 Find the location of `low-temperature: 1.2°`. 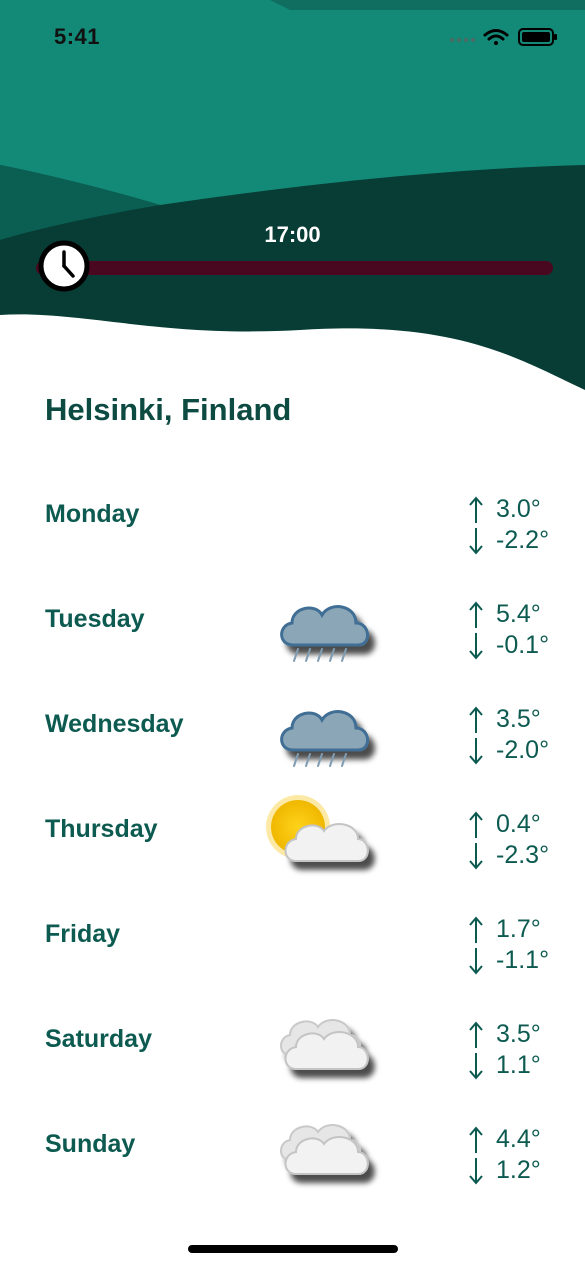

low-temperature: 1.2° is located at coordinates (518, 1170).